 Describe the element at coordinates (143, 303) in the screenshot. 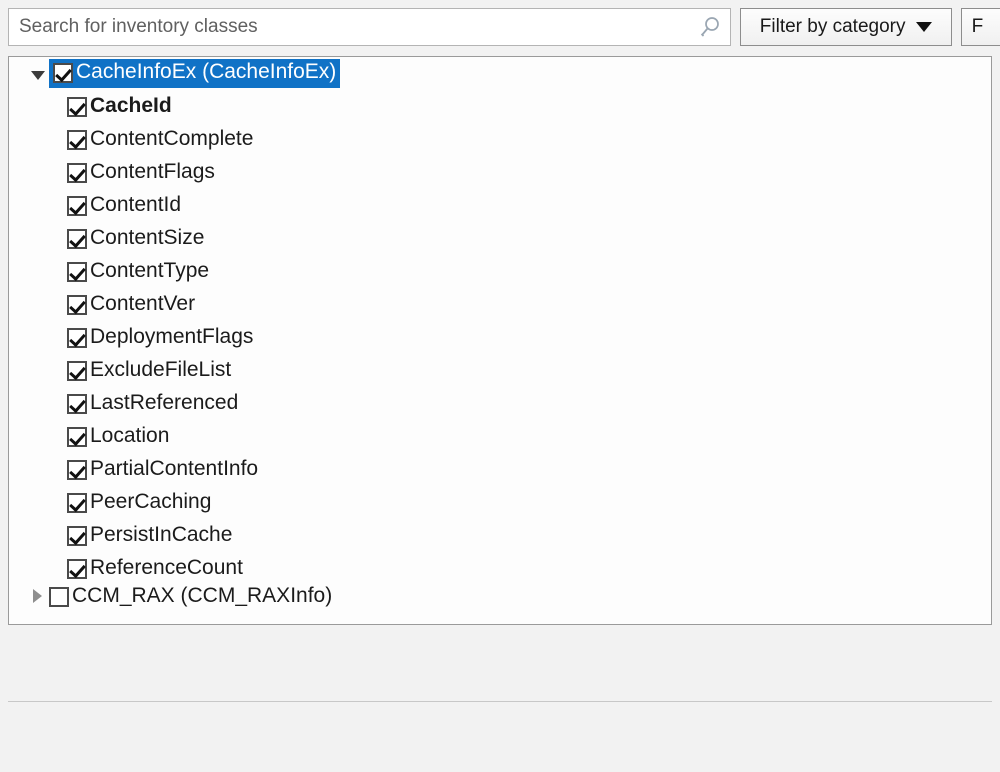

I see `tree-node-label: ContentVer` at that location.